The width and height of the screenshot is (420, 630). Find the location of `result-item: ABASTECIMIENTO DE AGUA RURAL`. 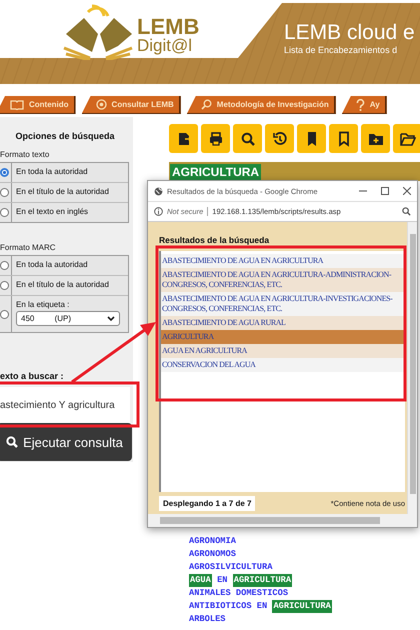

result-item: ABASTECIMIENTO DE AGUA RURAL is located at coordinates (283, 323).